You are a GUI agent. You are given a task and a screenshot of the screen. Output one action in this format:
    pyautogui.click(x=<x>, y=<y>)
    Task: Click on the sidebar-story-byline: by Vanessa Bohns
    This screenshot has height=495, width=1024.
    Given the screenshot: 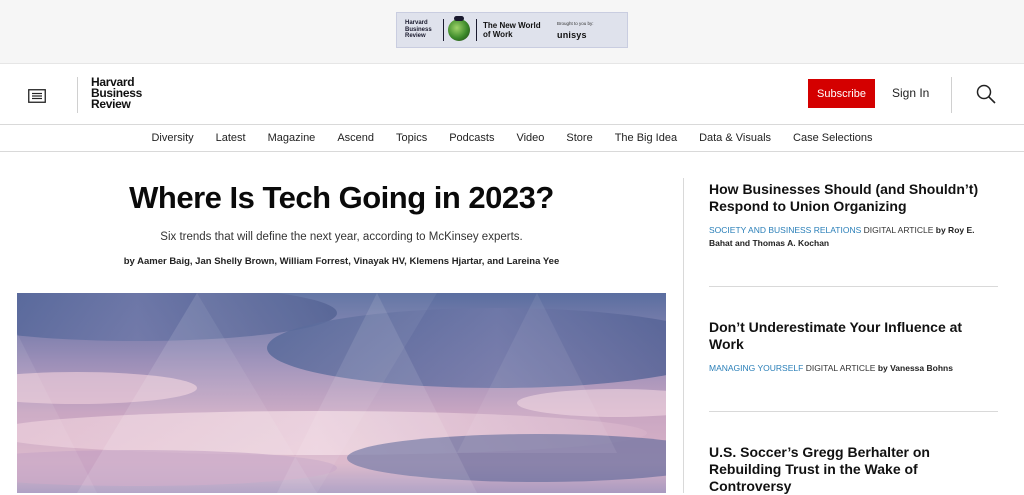 What is the action you would take?
    pyautogui.click(x=915, y=368)
    